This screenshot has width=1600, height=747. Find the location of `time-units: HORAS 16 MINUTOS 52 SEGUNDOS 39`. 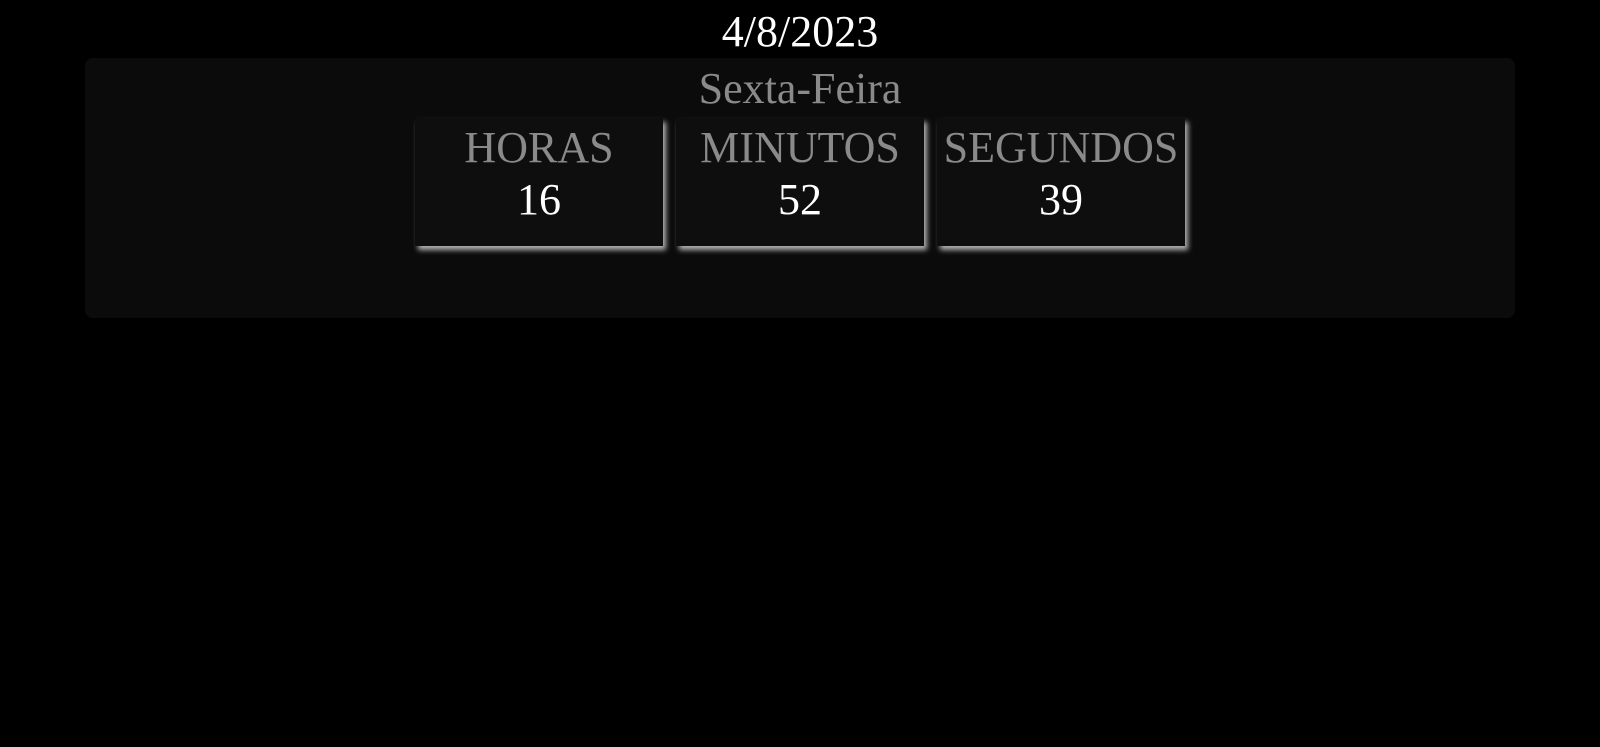

time-units: HORAS 16 MINUTOS 52 SEGUNDOS 39 is located at coordinates (800, 182).